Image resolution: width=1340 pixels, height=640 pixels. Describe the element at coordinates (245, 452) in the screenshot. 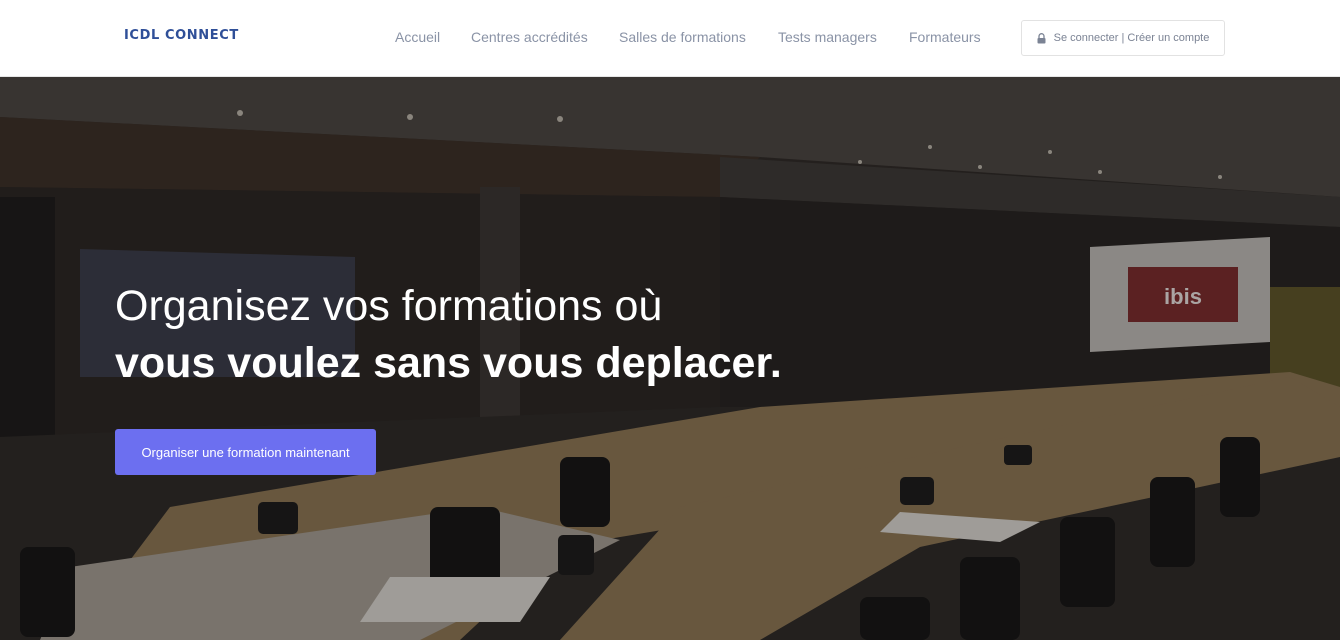

I see `organize-training-button: Organiser une formation maintenant` at that location.